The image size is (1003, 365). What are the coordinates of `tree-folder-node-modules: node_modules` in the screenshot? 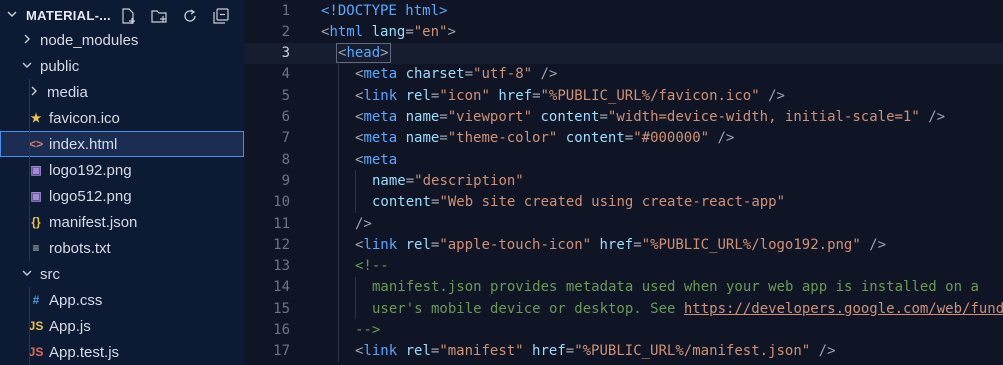 It's located at (122, 40).